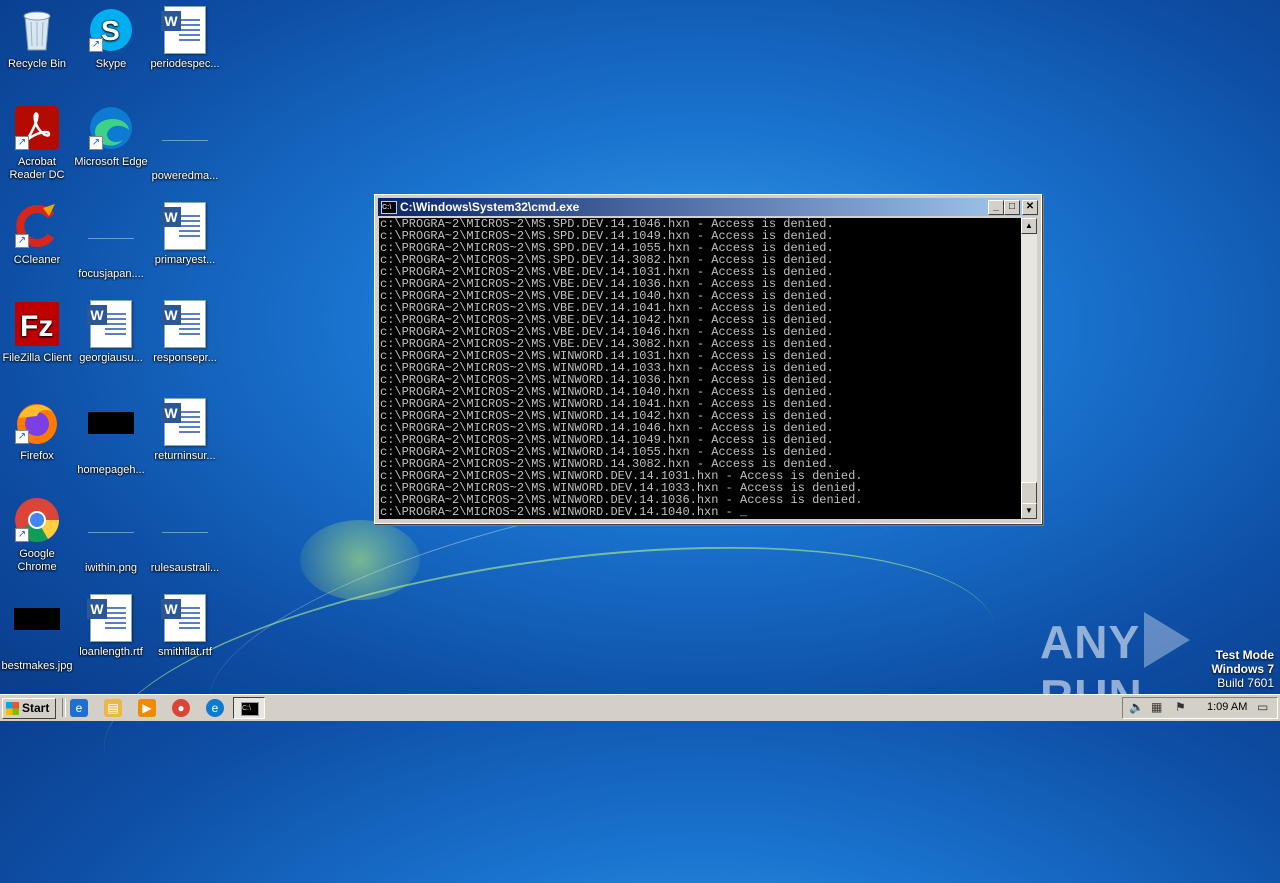 This screenshot has width=1280, height=883. What do you see at coordinates (36, 708) in the screenshot?
I see `start-label: Start` at bounding box center [36, 708].